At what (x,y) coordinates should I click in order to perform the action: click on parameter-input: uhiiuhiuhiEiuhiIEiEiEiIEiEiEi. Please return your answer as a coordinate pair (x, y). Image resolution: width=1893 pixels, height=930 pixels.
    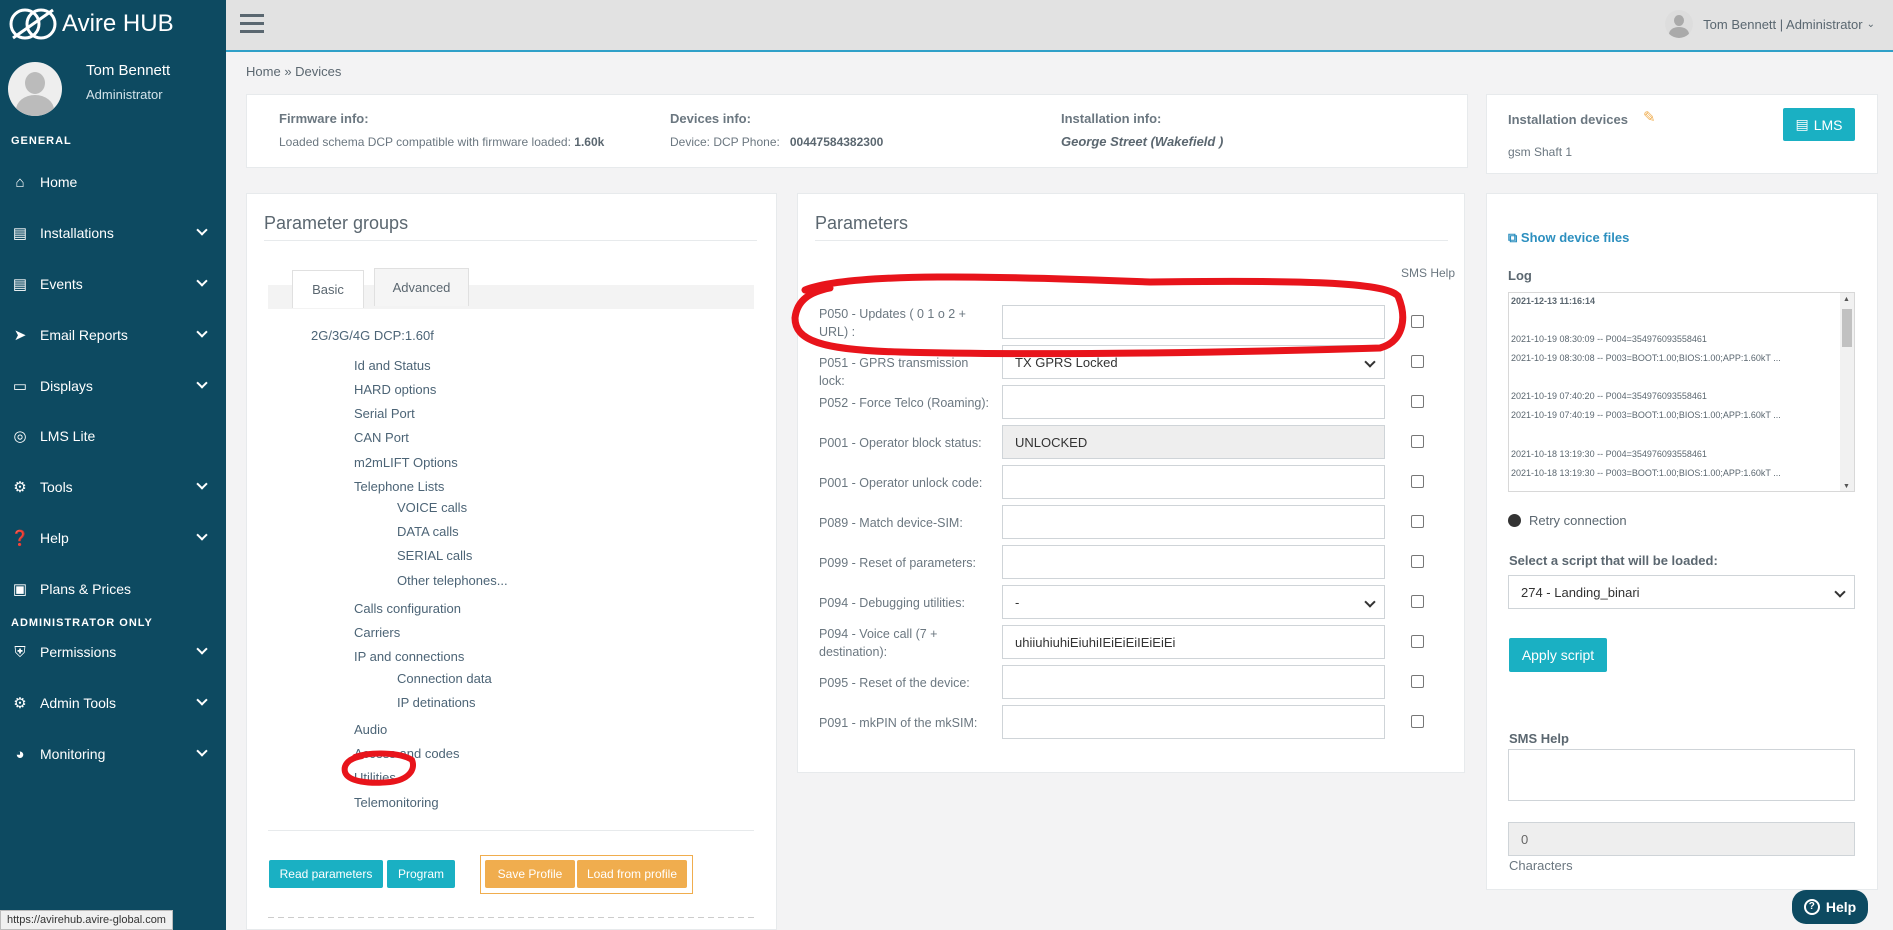
    Looking at the image, I should click on (1193, 642).